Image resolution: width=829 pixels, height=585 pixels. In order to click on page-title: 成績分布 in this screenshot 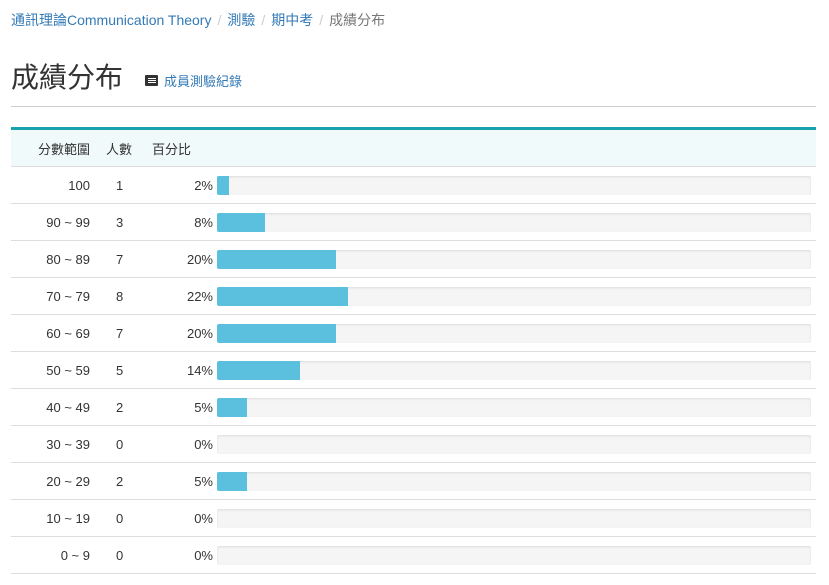, I will do `click(67, 77)`.